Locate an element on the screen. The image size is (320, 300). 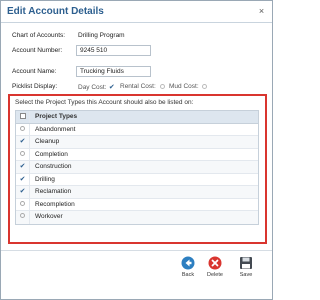
account-name-input: Trucking Fluids is located at coordinates (113, 71).